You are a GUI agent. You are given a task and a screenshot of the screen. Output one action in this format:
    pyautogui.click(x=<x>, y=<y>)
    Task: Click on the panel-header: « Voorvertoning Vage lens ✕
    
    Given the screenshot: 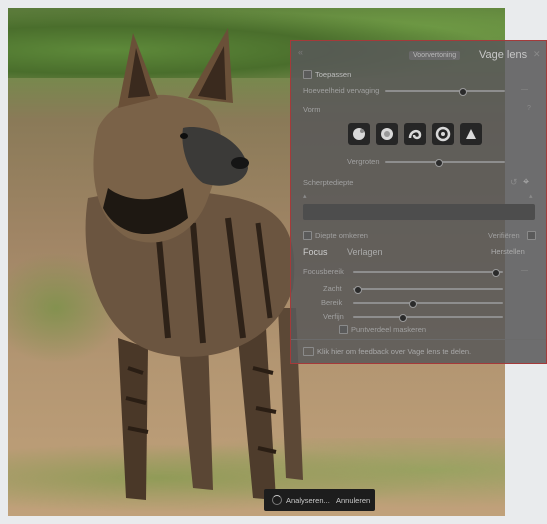 What is the action you would take?
    pyautogui.click(x=418, y=52)
    